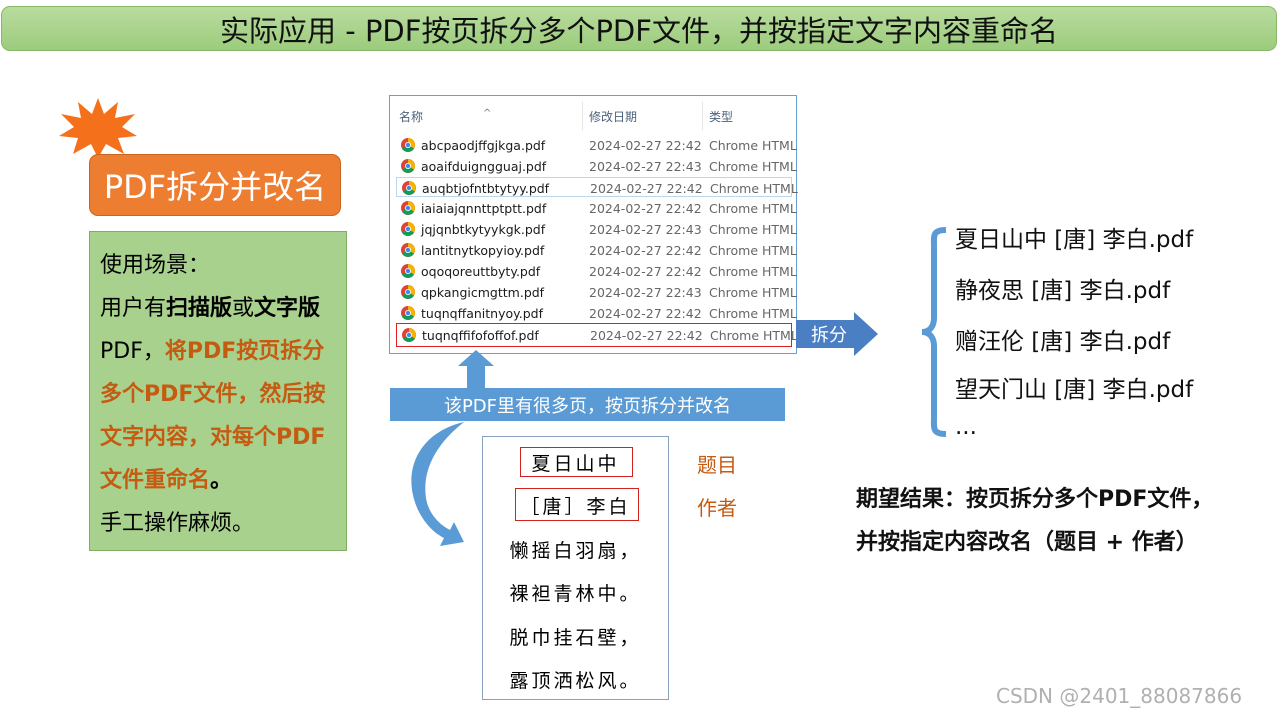  Describe the element at coordinates (487, 113) in the screenshot. I see `sort-up-icon: ^` at that location.